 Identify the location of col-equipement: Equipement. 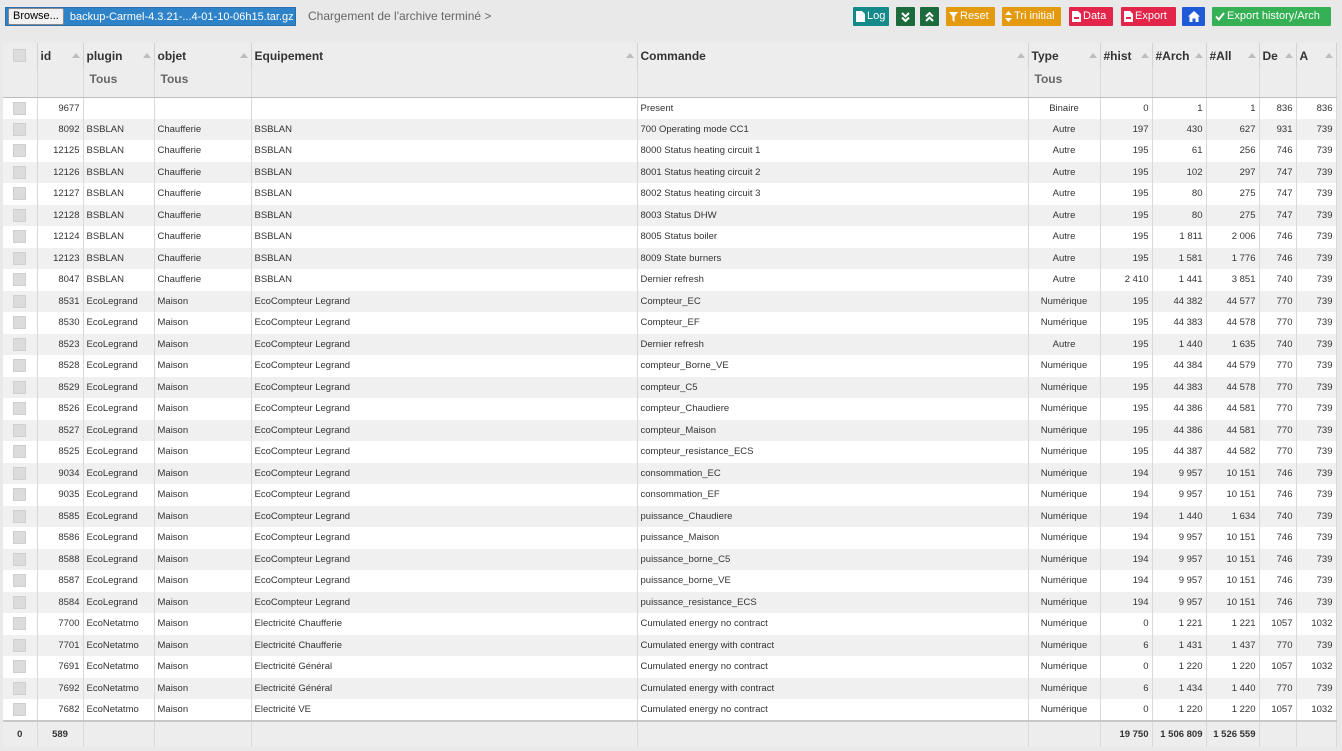
(444, 55).